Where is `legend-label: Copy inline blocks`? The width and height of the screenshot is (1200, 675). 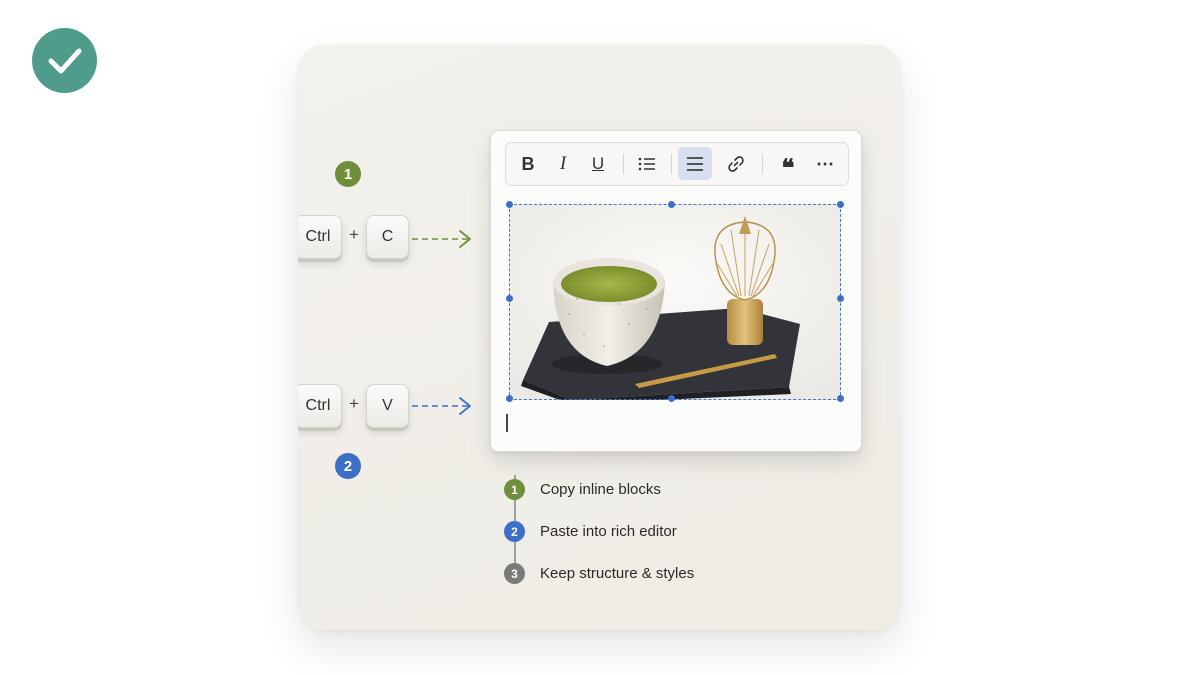
legend-label: Copy inline blocks is located at coordinates (600, 489).